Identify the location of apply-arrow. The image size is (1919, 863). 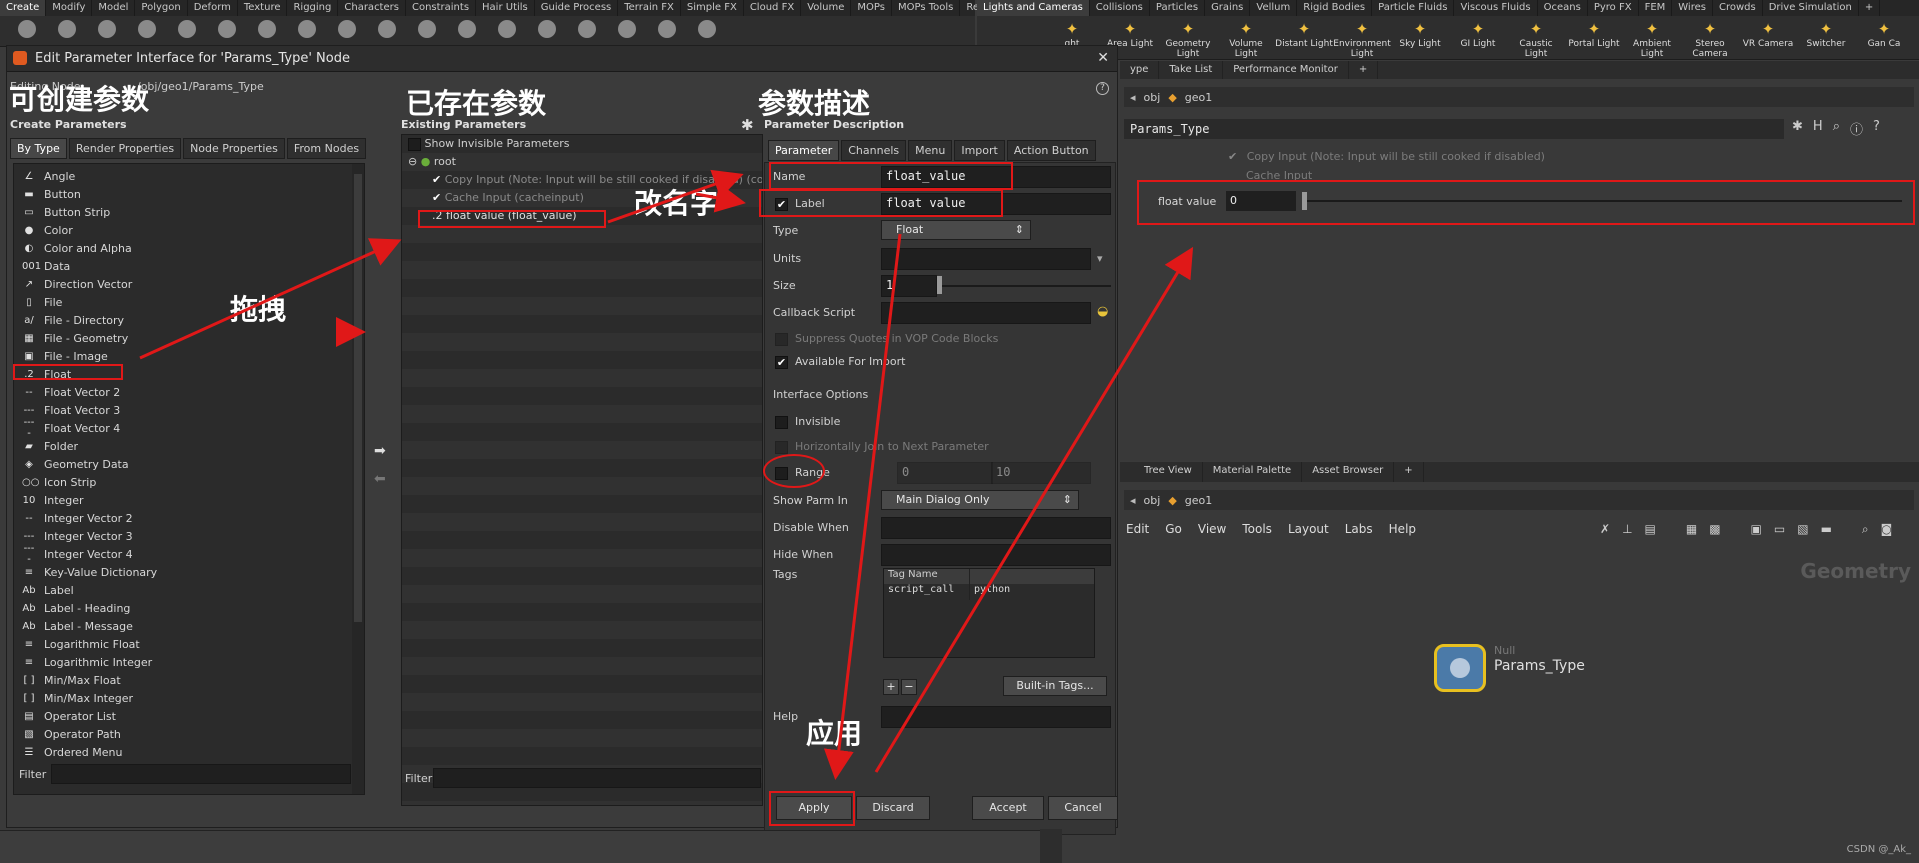
(862, 506).